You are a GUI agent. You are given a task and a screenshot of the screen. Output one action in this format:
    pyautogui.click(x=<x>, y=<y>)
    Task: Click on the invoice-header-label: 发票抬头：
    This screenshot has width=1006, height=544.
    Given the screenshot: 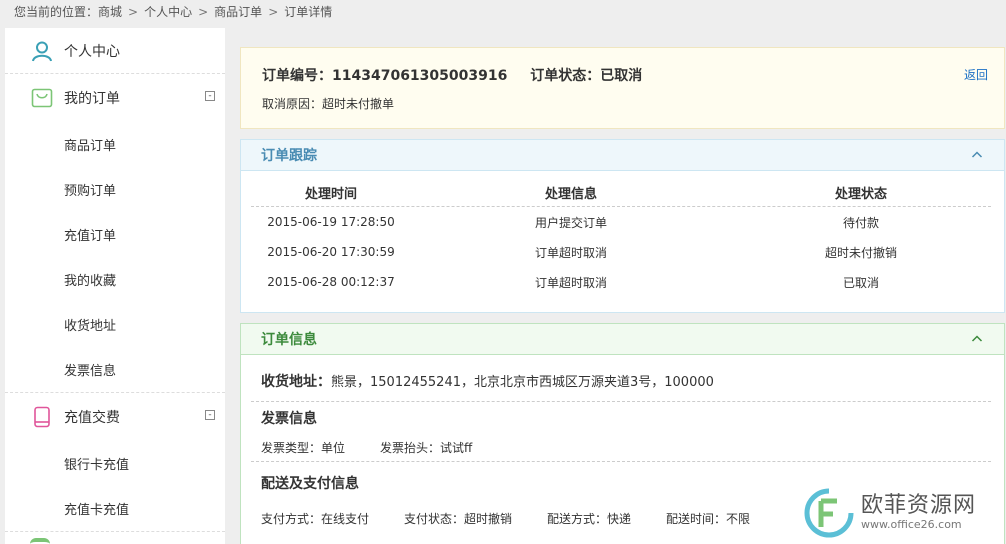 What is the action you would take?
    pyautogui.click(x=410, y=448)
    